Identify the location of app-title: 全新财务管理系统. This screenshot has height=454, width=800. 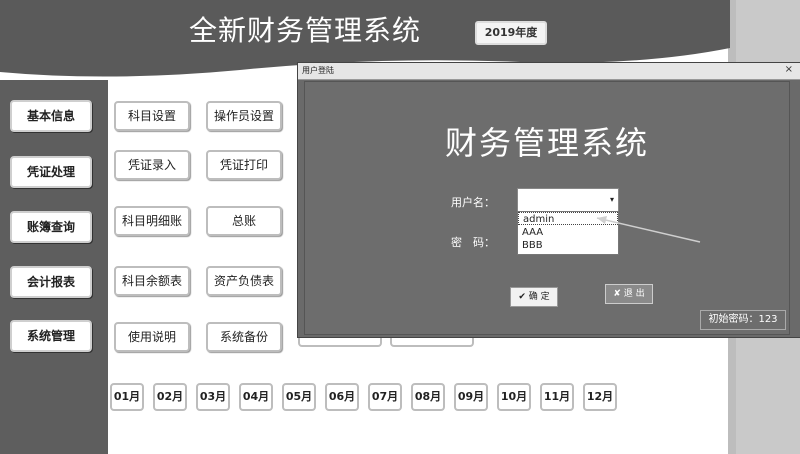
(304, 30).